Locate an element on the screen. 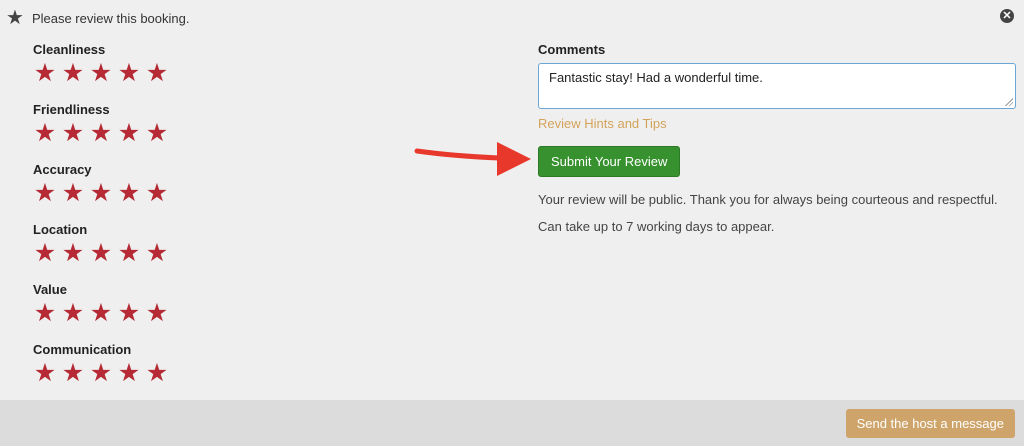  arrow-head is located at coordinates (514, 159).